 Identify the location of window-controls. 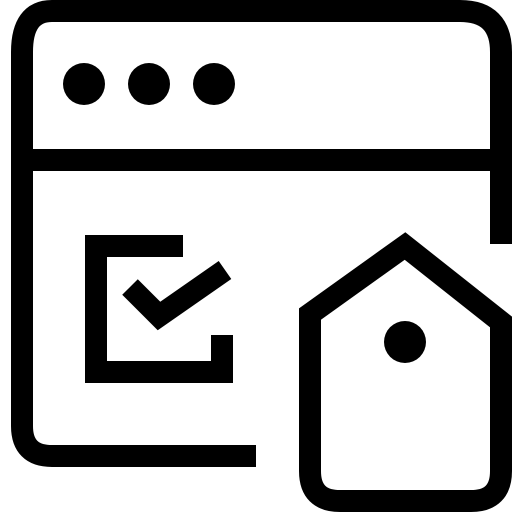
(149, 84).